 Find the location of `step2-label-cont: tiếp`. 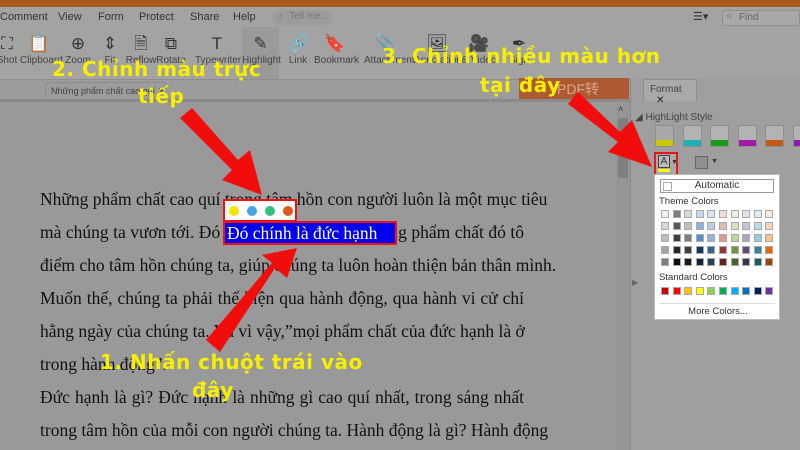

step2-label-cont: tiếp is located at coordinates (161, 96).